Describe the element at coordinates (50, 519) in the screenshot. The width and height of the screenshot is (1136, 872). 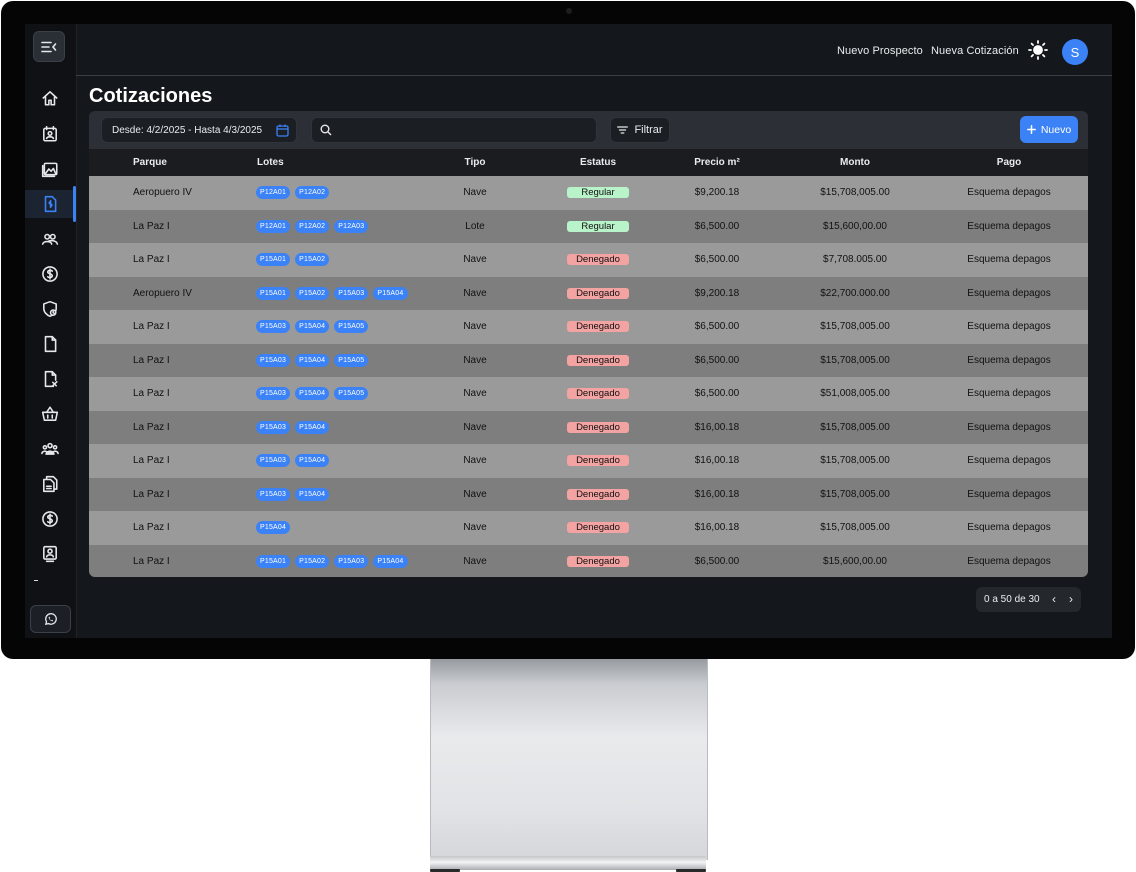
I see `sidebar-item-dollar-circle` at that location.